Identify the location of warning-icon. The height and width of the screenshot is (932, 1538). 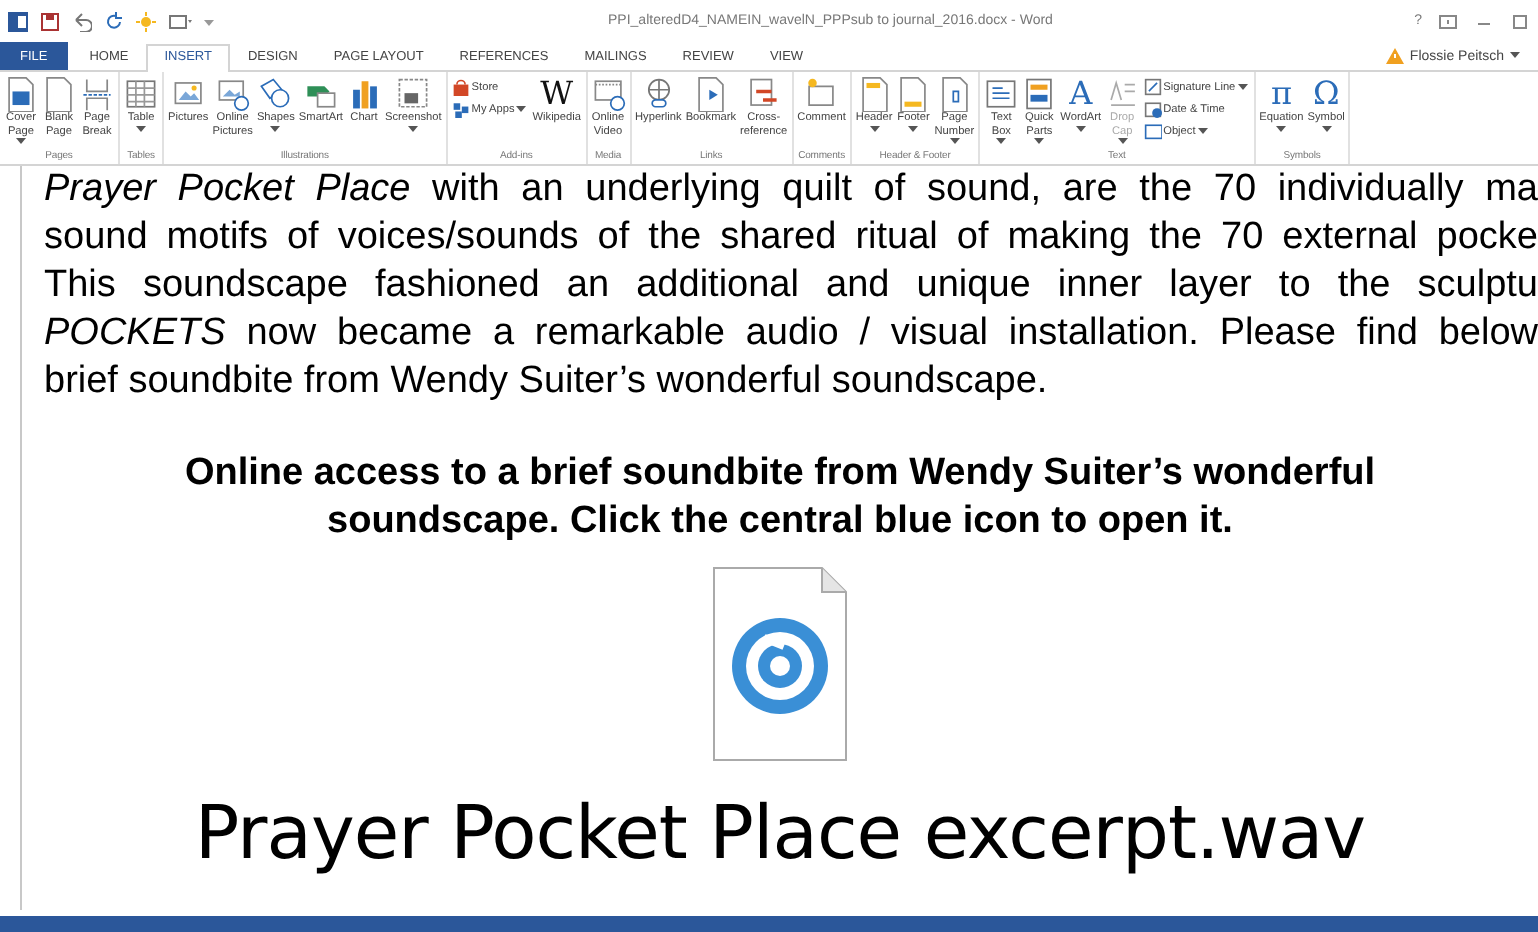
(1394, 56).